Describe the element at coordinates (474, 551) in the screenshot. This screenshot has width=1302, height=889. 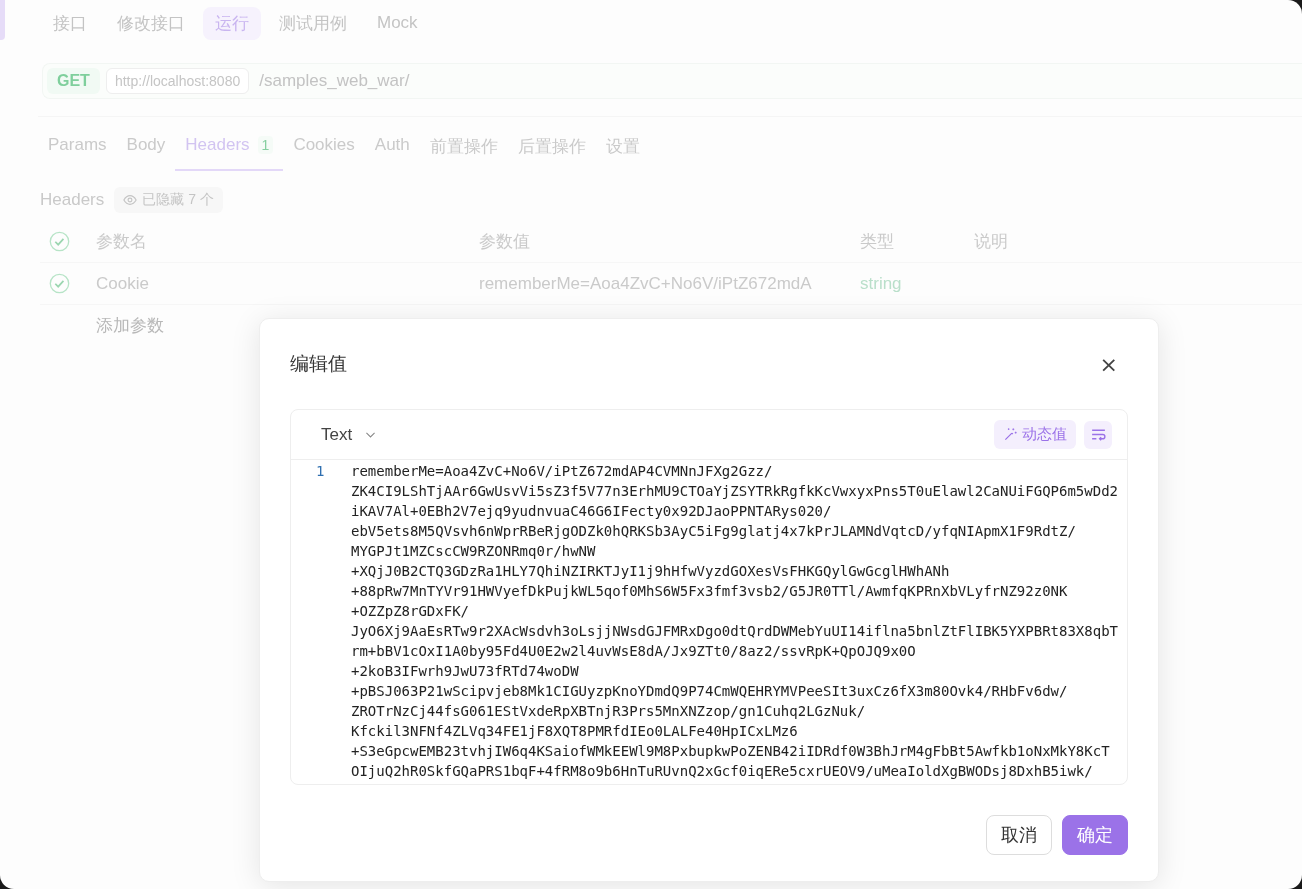
I see `code-line: MYGPJt1MZCscCW9RZONRmq0r/hwNW` at that location.